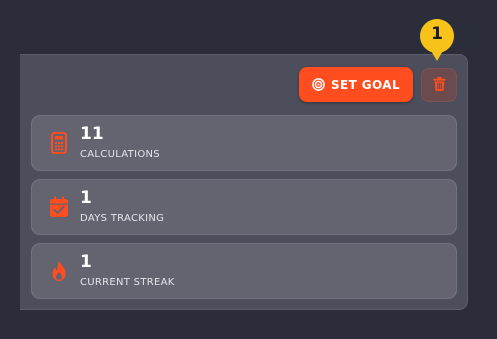 This screenshot has height=339, width=497. Describe the element at coordinates (127, 282) in the screenshot. I see `stat-label: CURRENT STREAK` at that location.